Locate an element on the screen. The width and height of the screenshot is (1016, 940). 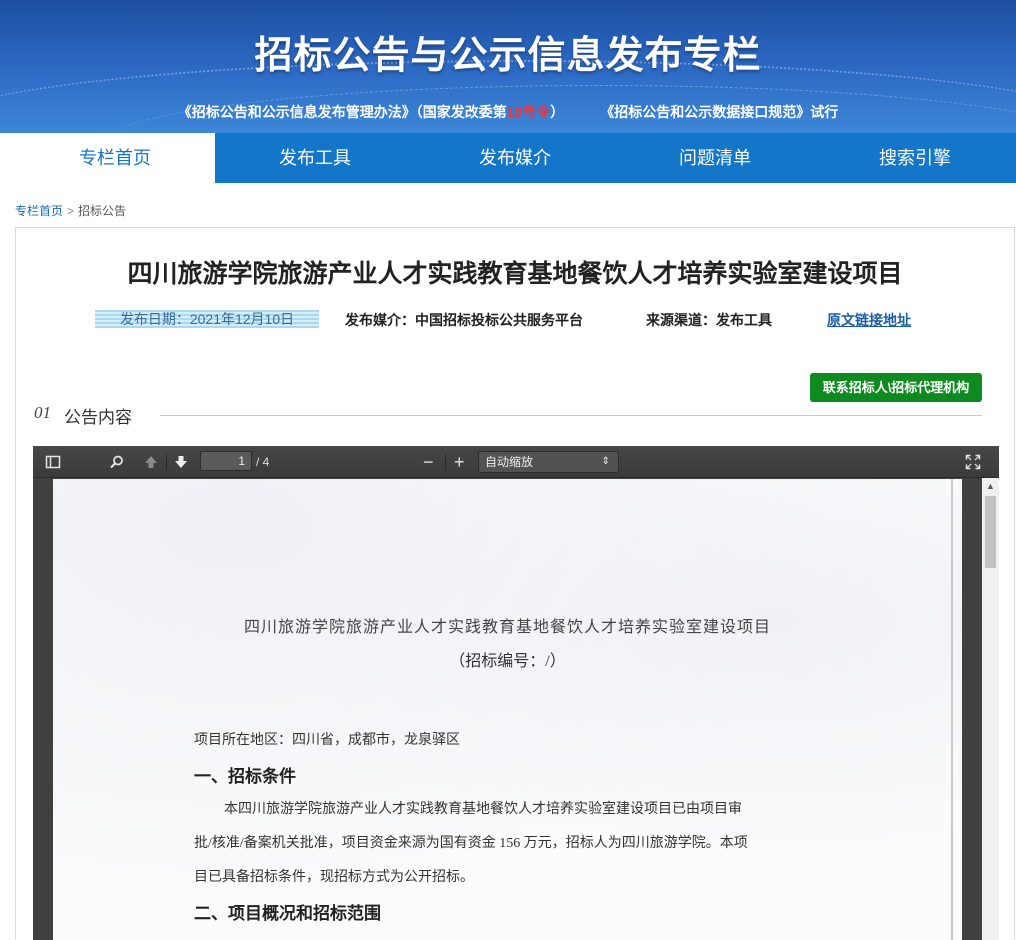
main-nav: 专栏首页 发布工具 发布媒介 问题清单 搜索引擎 is located at coordinates (515, 158).